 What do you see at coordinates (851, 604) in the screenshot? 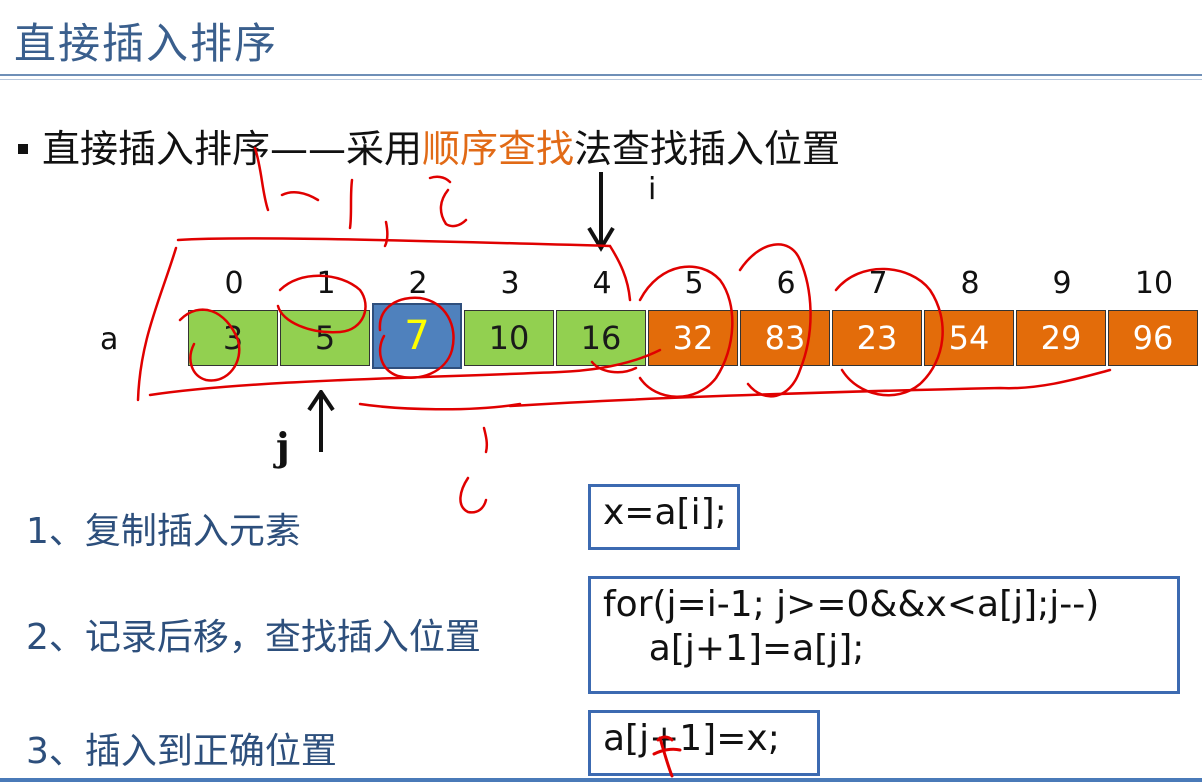
I see `code-line: for(j=i-1; j>=0&&x<a[j];j--)` at bounding box center [851, 604].